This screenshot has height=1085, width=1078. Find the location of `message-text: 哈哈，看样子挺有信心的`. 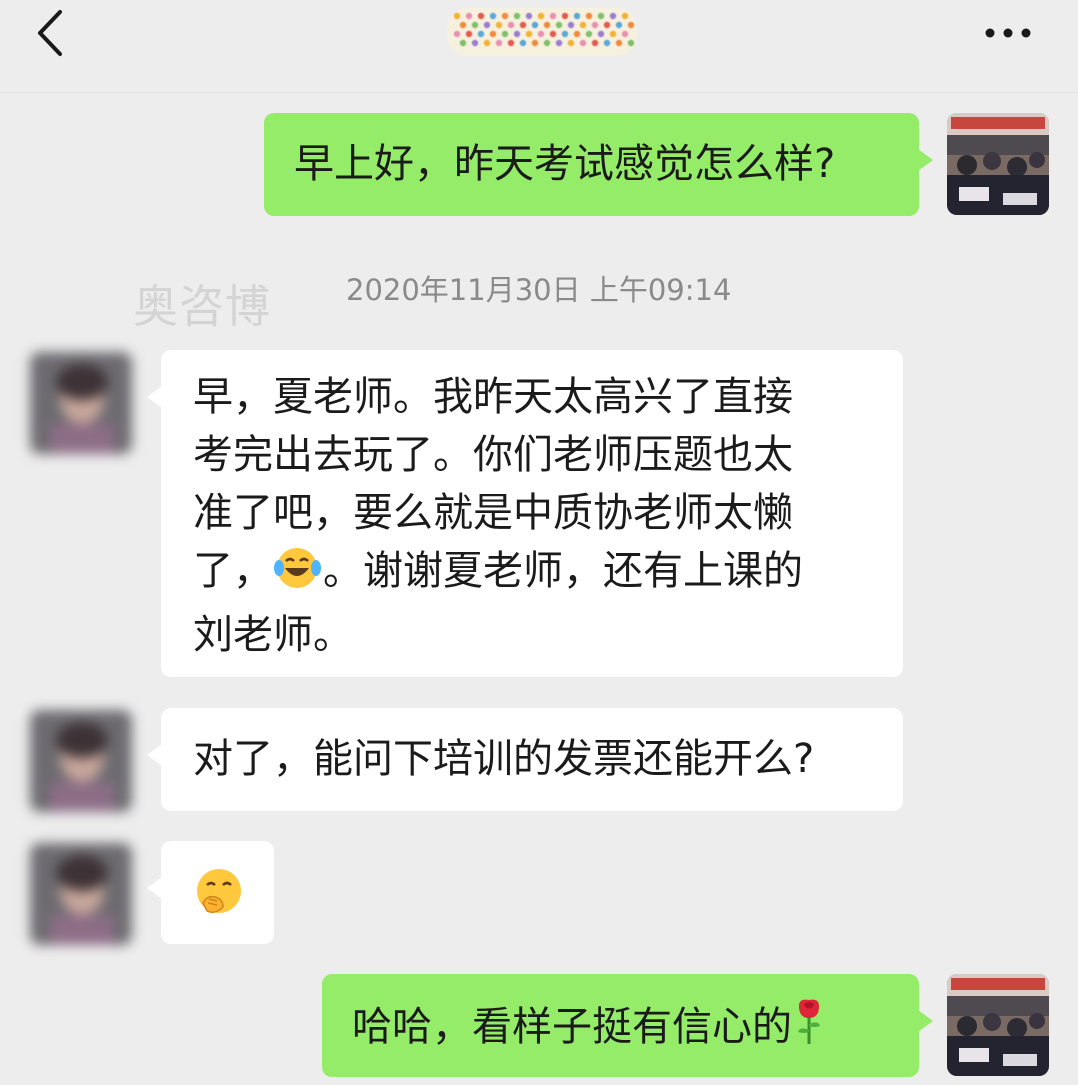

message-text: 哈哈，看样子挺有信心的 is located at coordinates (572, 1027).